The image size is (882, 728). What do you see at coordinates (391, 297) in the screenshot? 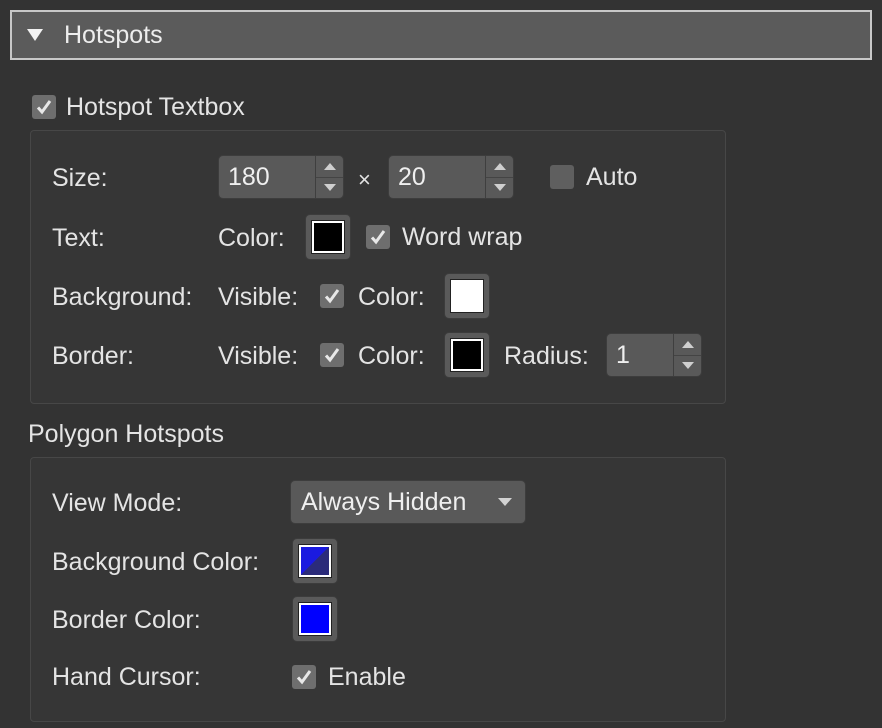
I see `background-color-label: Color:` at bounding box center [391, 297].